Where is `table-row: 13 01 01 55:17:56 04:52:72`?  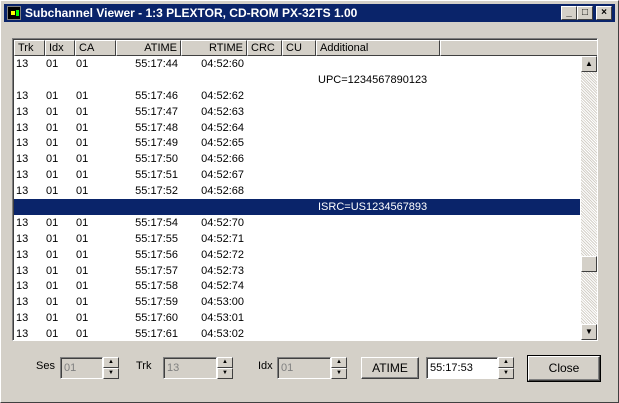 table-row: 13 01 01 55:17:56 04:52:72 is located at coordinates (297, 255).